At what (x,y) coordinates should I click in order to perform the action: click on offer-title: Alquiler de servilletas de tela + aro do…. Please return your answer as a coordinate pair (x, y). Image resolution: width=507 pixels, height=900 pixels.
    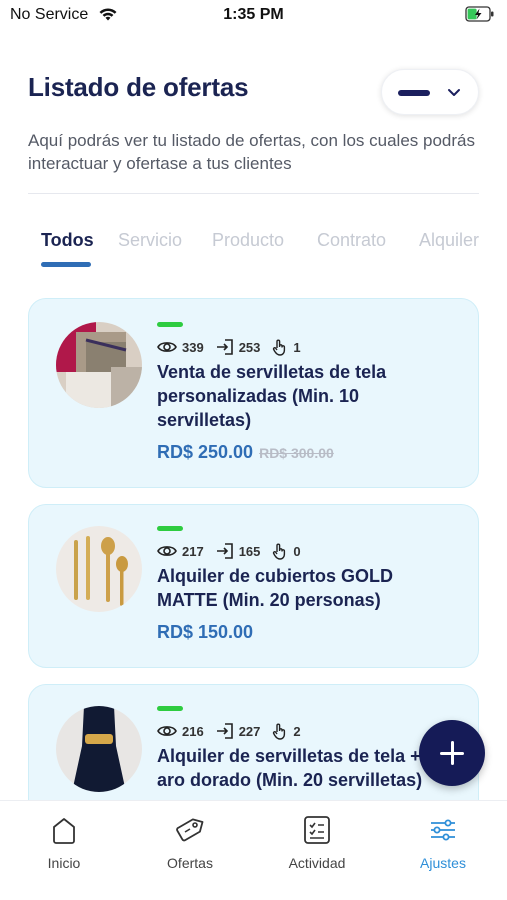
    Looking at the image, I should click on (290, 768).